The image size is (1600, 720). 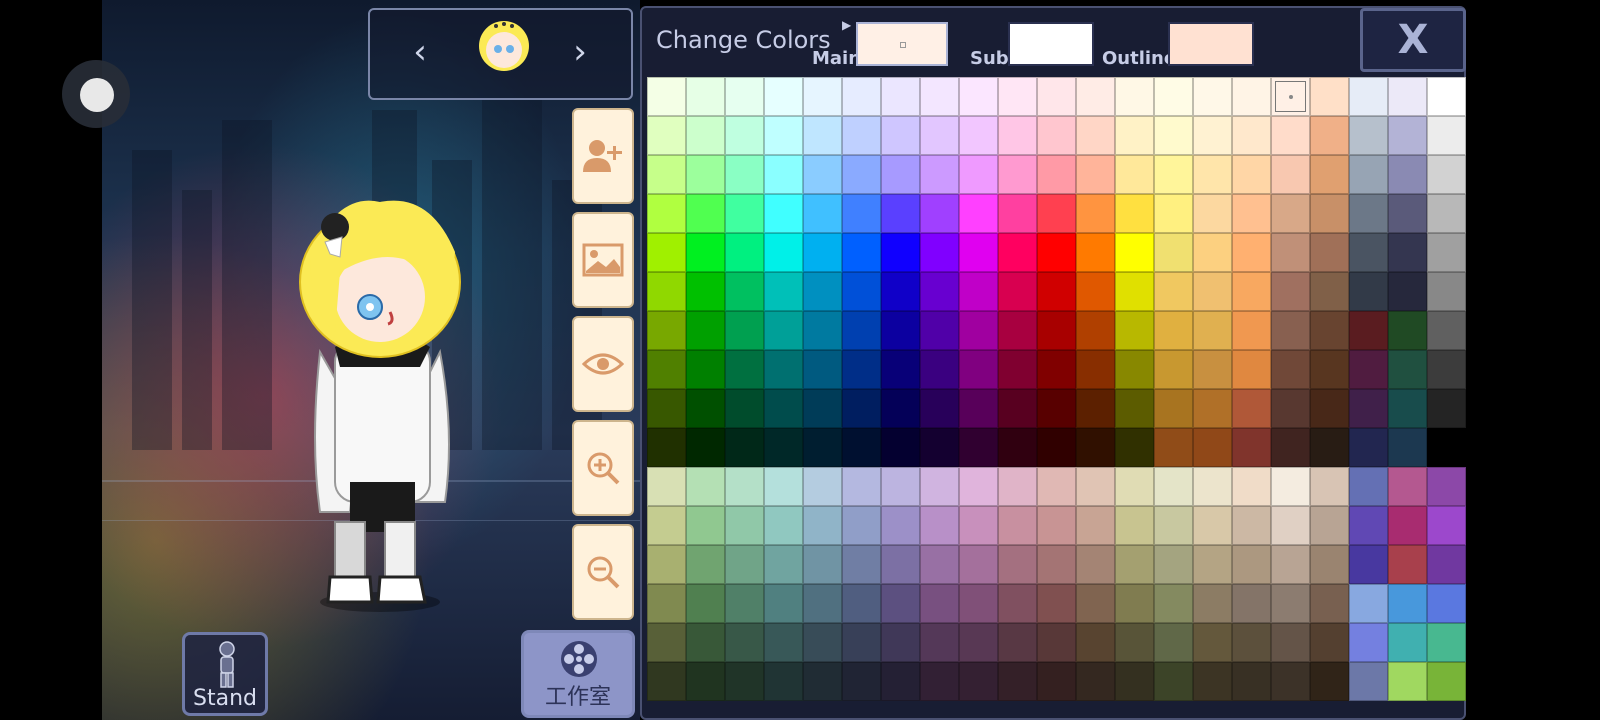 I want to click on background-button, so click(x=603, y=260).